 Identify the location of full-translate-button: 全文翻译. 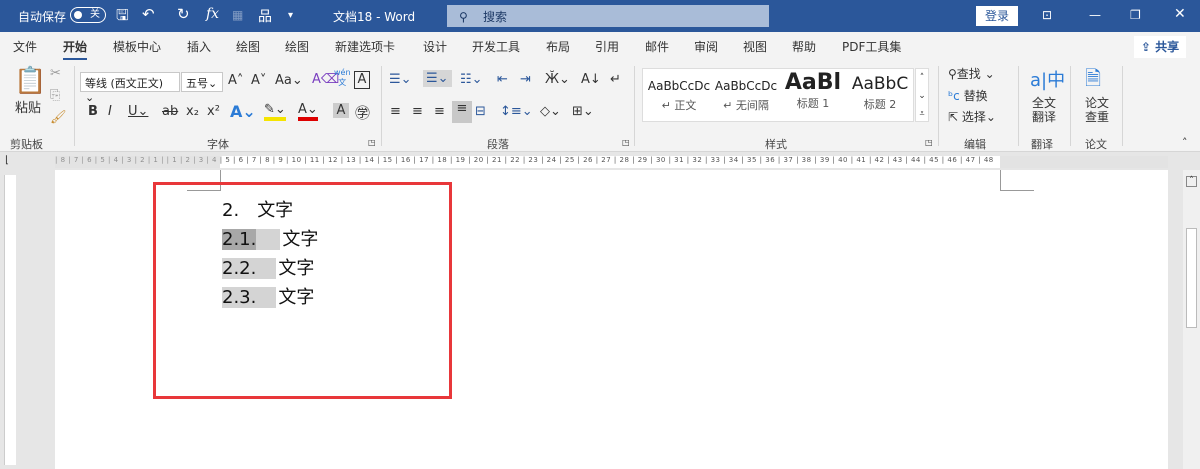
(1044, 110).